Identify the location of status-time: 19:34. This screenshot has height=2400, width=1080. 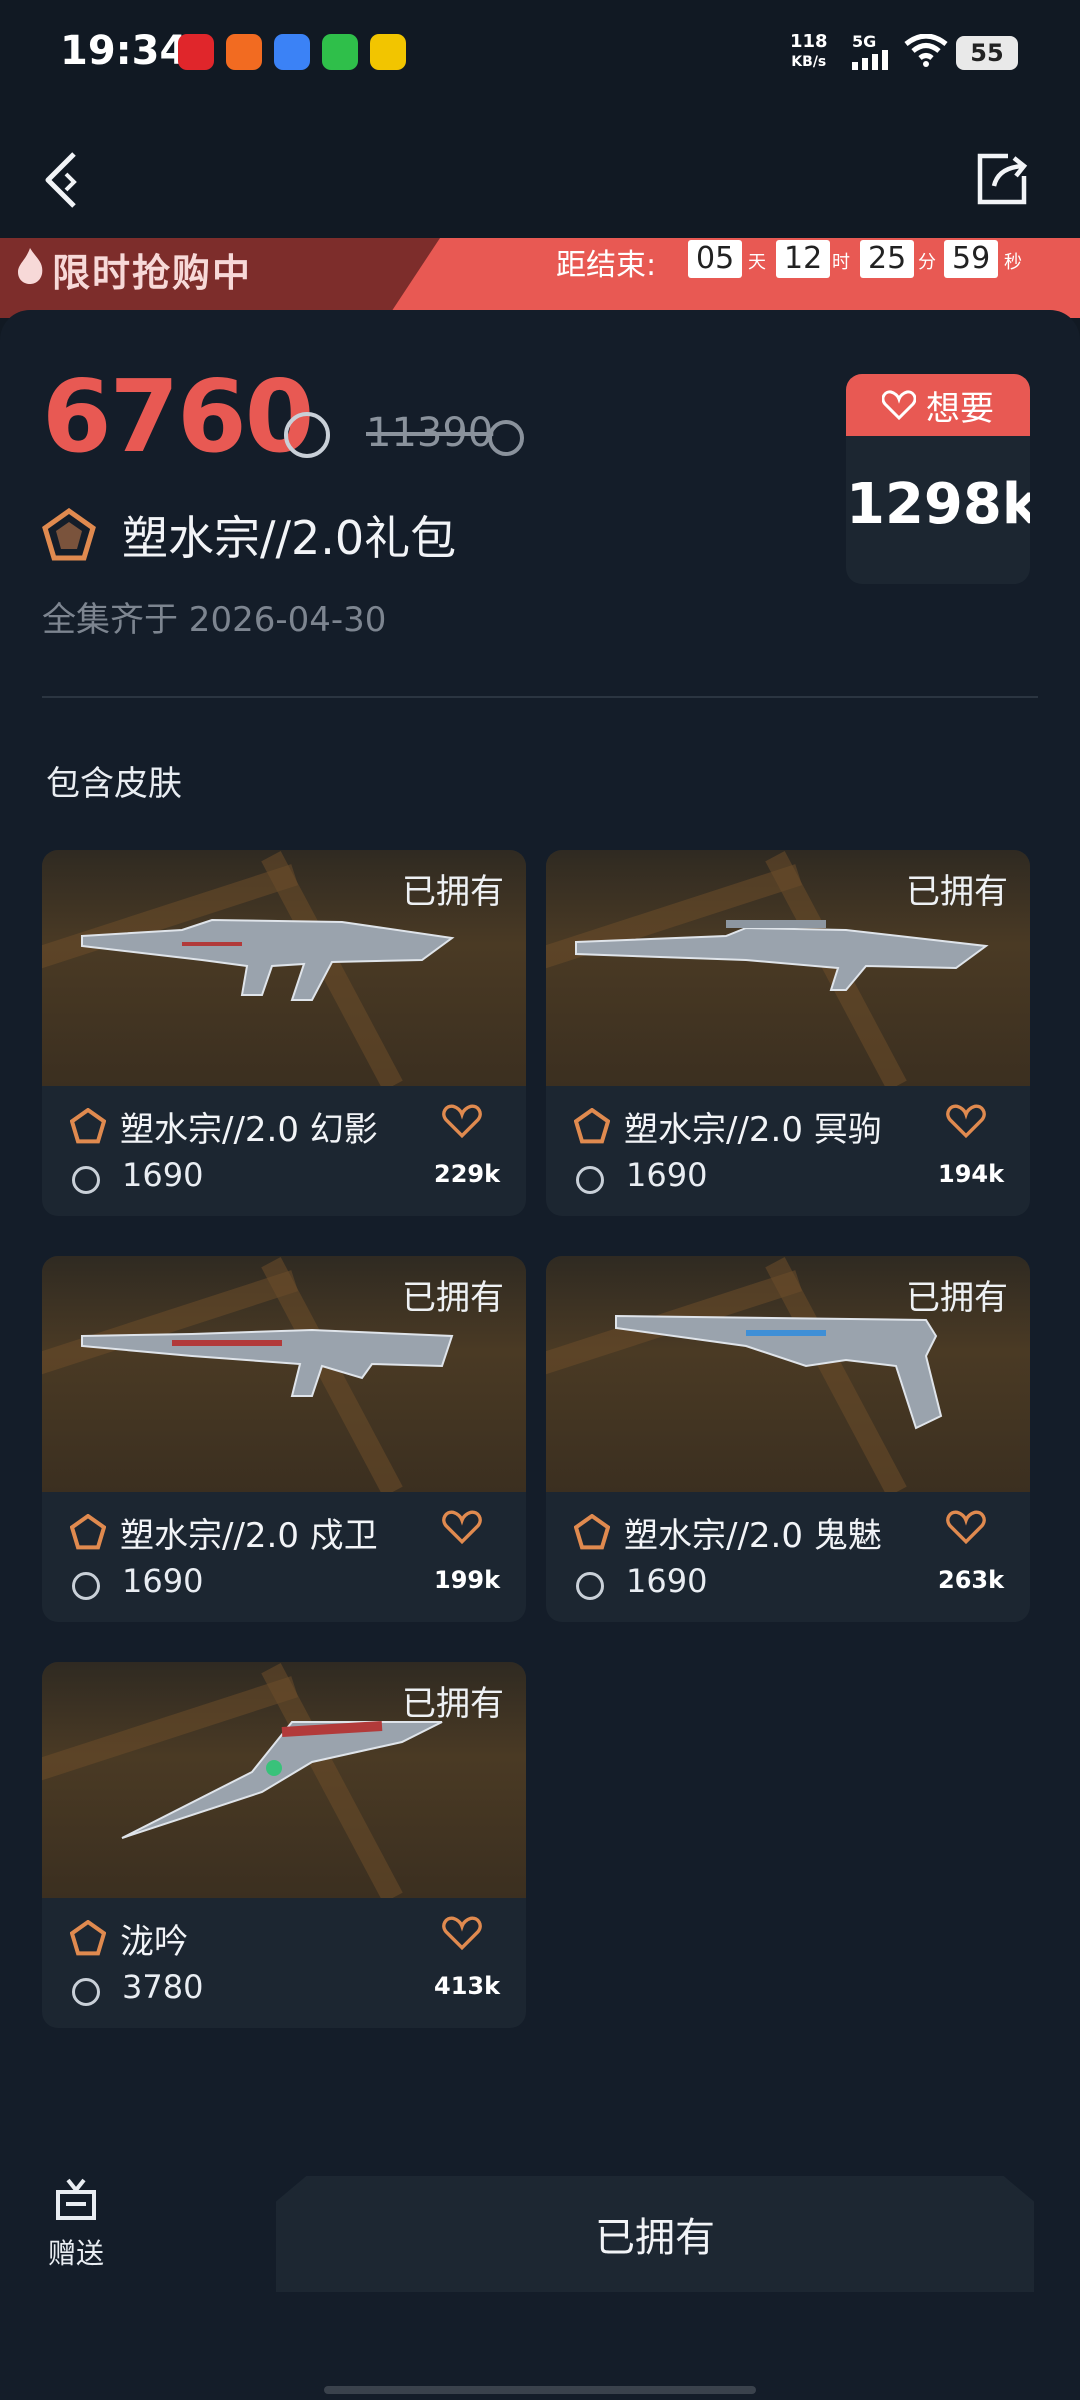
(124, 51).